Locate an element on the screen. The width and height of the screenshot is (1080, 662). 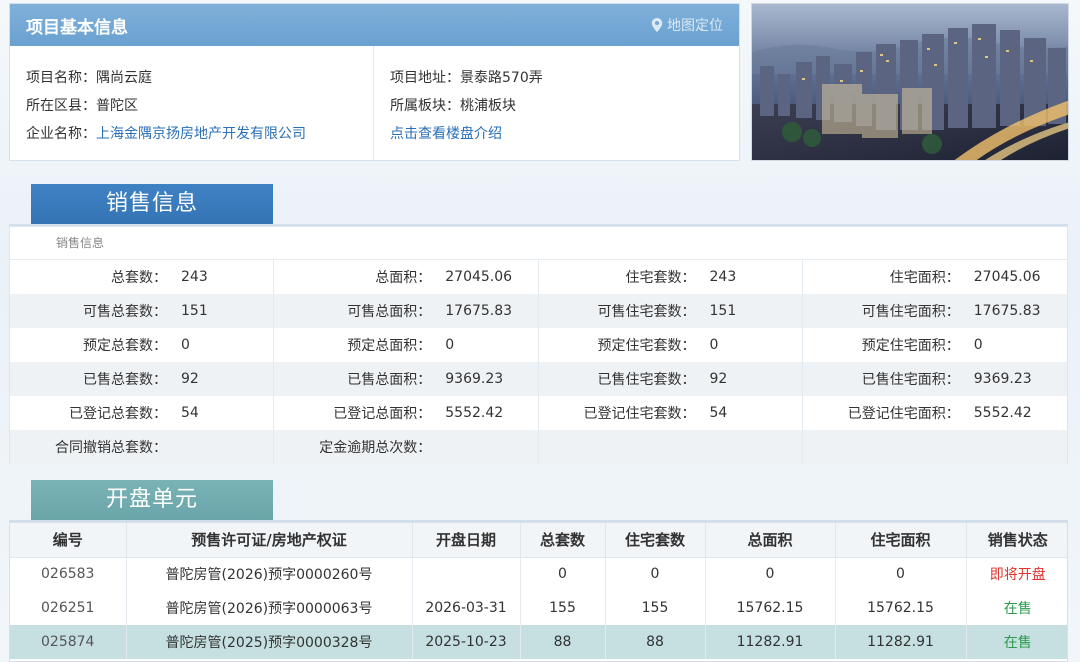
sales-cell-value: 9369.23 is located at coordinates (474, 379).